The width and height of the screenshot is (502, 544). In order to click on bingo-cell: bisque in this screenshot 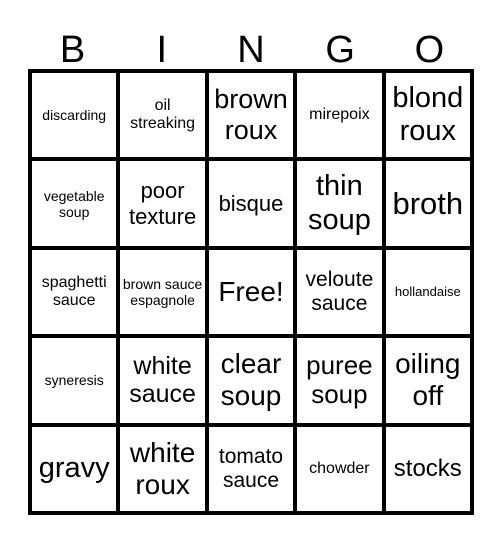, I will do `click(251, 203)`.